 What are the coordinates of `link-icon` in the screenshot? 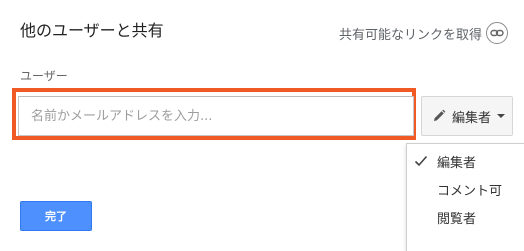 It's located at (497, 33).